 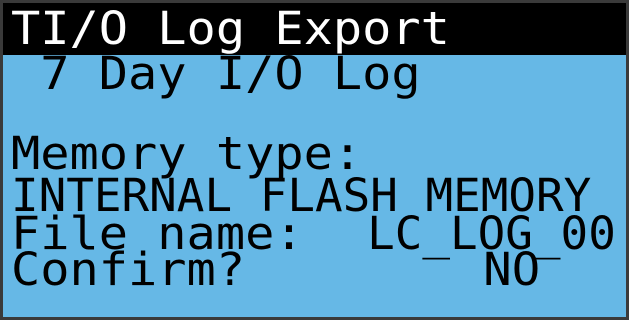 I want to click on confirm-label: Confirm?, so click(x=128, y=269).